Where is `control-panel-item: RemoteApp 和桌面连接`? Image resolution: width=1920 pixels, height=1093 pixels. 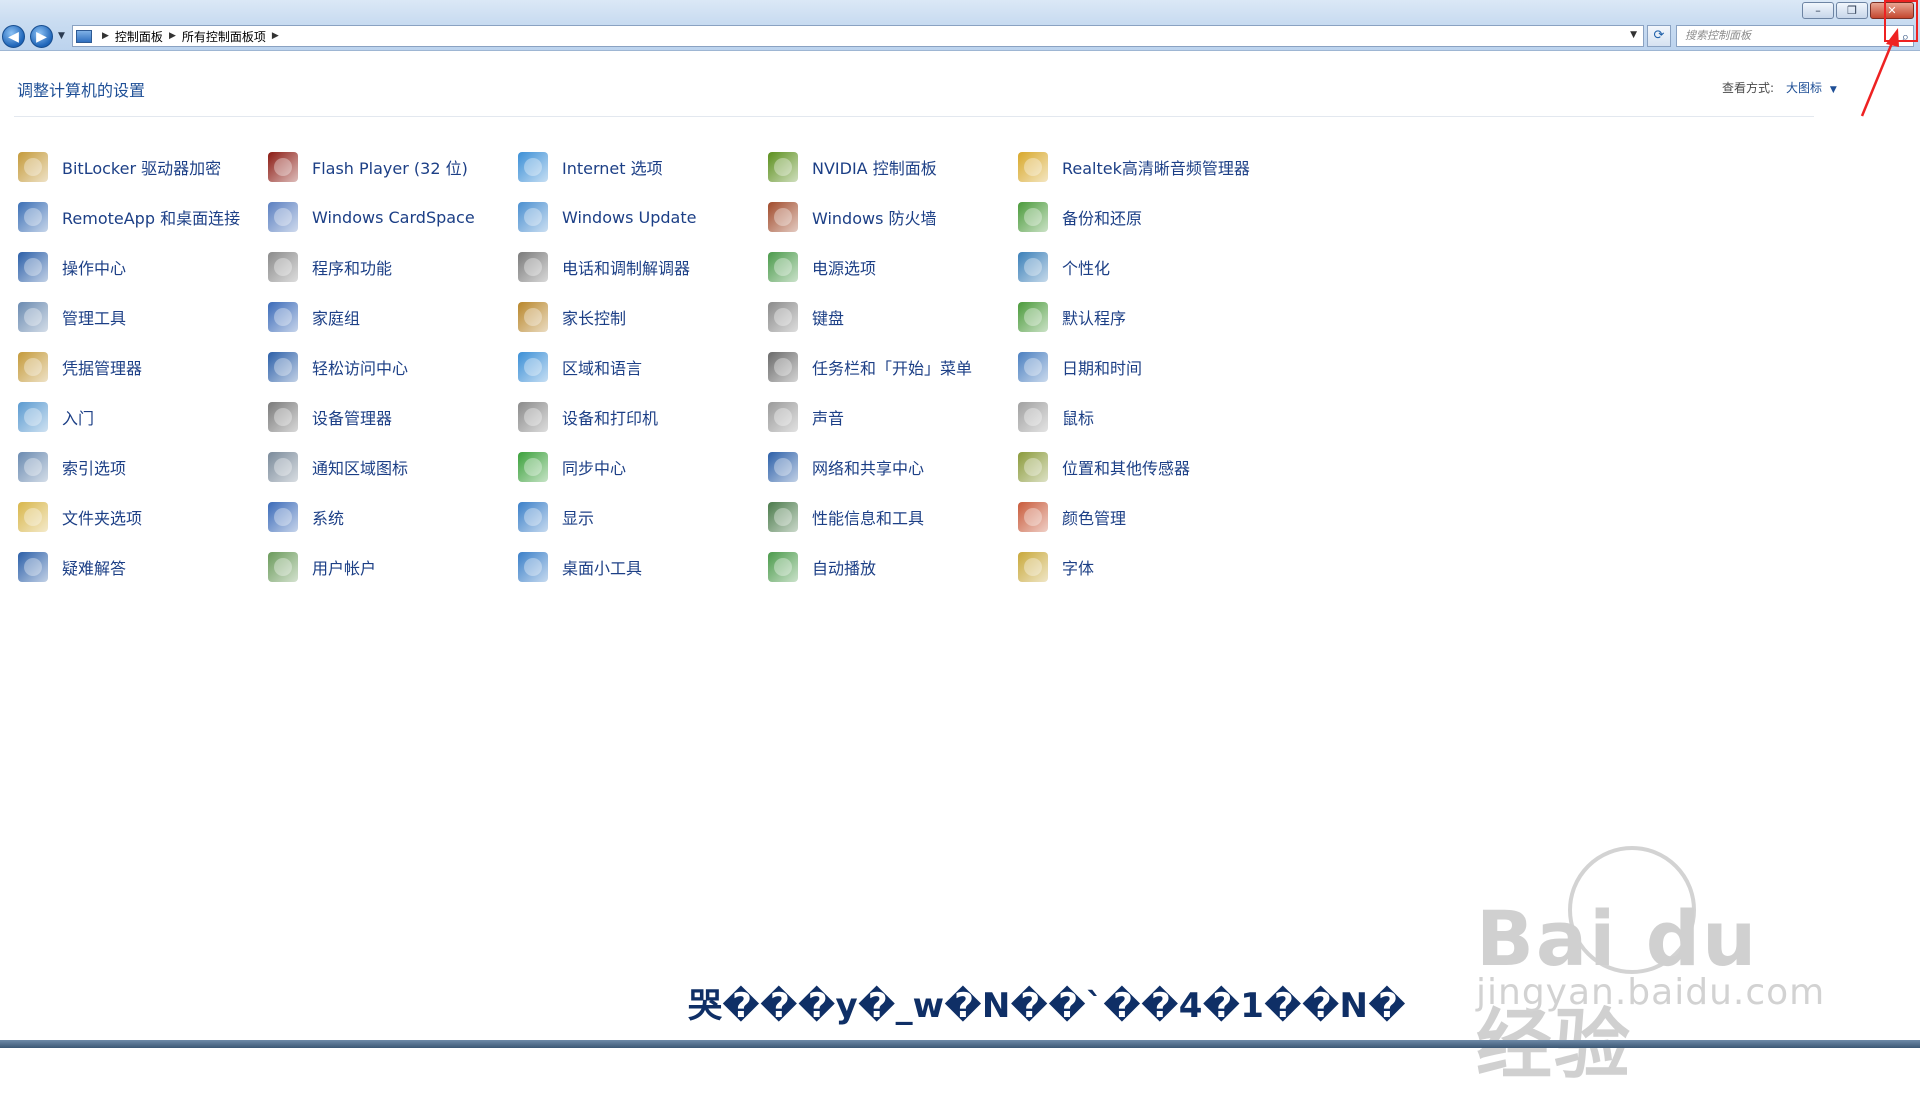
control-panel-item: RemoteApp 和桌面连接 is located at coordinates (129, 217).